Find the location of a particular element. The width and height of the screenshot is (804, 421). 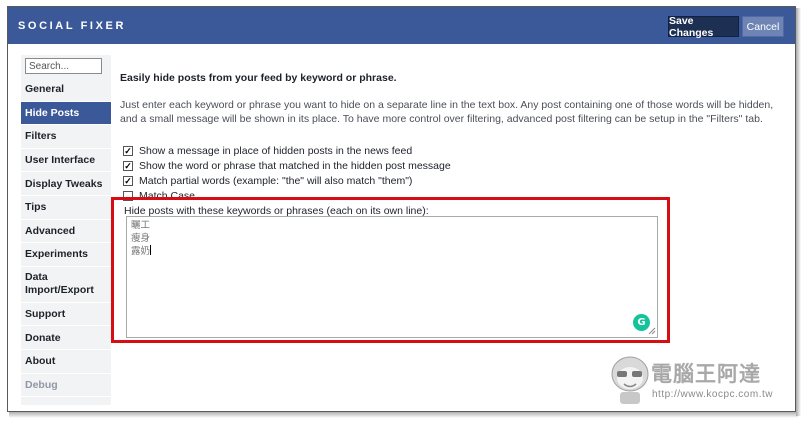

sidebar-item-experiments: Experiments is located at coordinates (66, 255).